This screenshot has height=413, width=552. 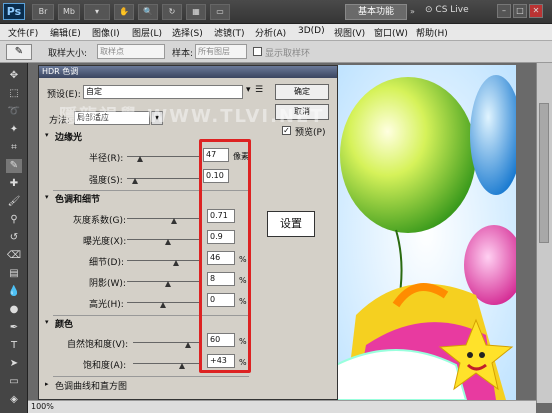 What do you see at coordinates (105, 366) in the screenshot?
I see `saturation-label: 饱和度(A):` at bounding box center [105, 366].